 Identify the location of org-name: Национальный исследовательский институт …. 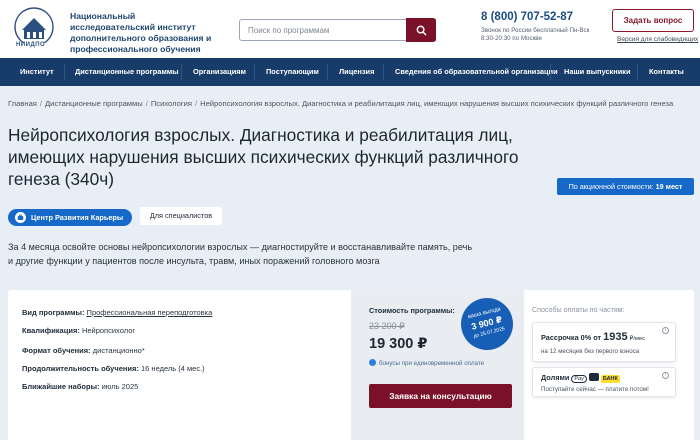
(145, 33).